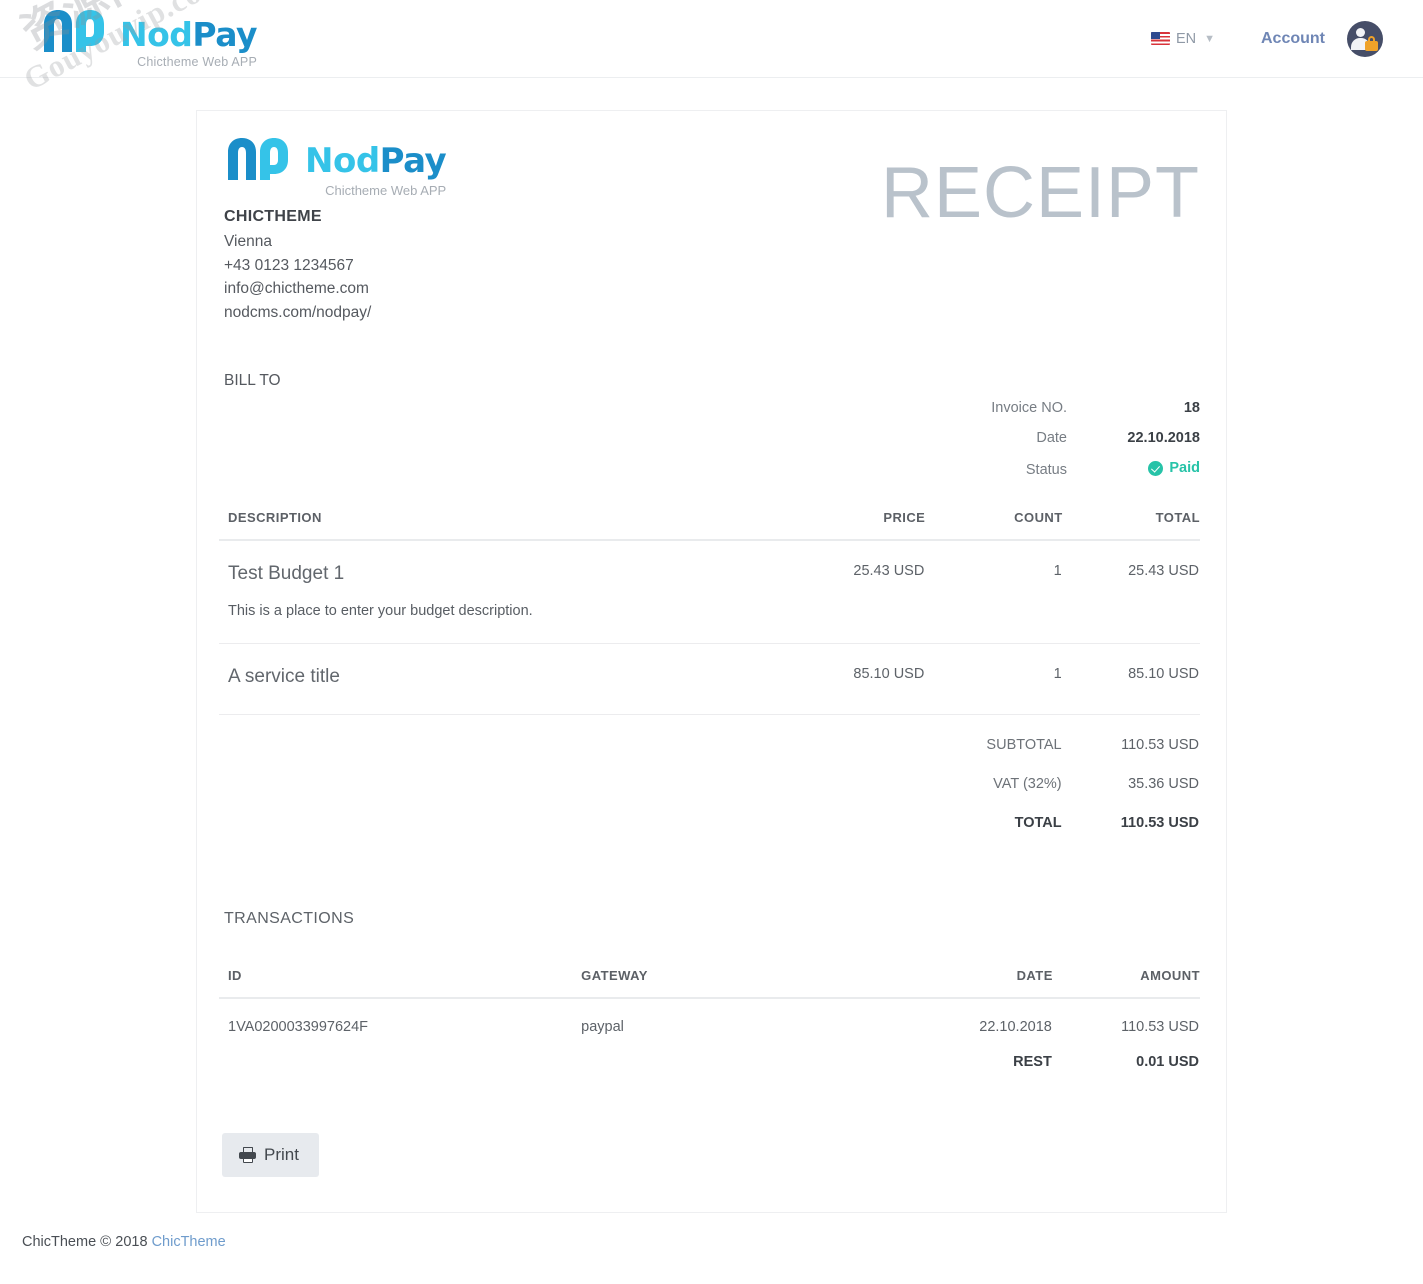  I want to click on receipt-wordmark-part2: Pay, so click(413, 161).